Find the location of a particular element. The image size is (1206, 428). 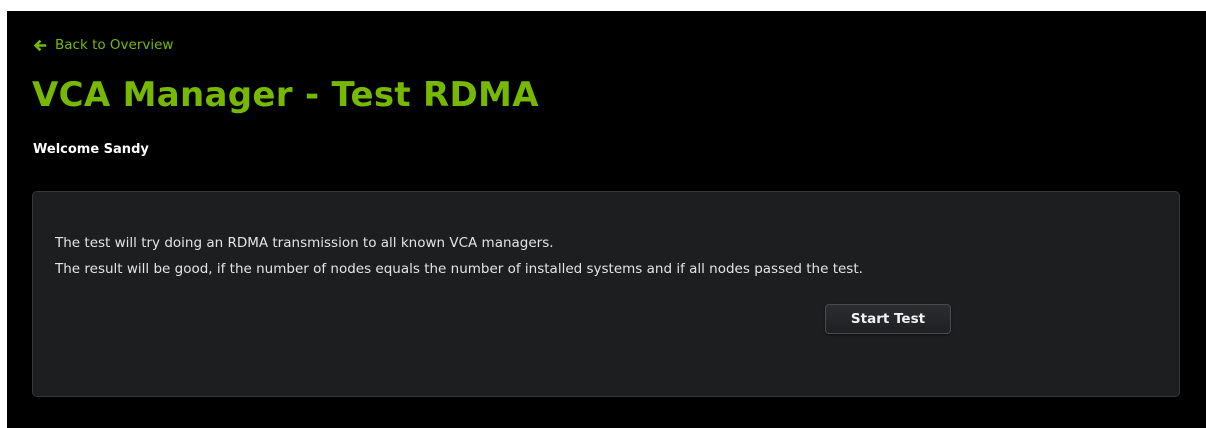

back-to-overview-link: Back to Overview is located at coordinates (103, 45).